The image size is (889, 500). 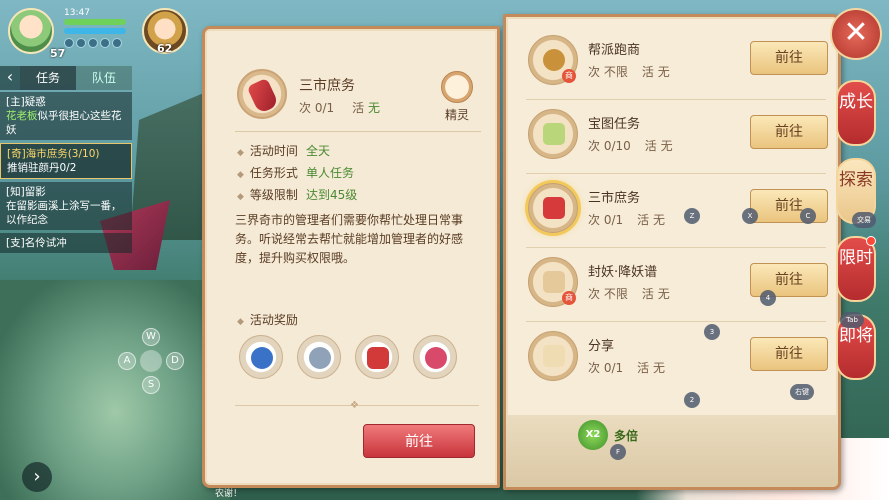 I want to click on quest-item: [知]留影 在留影画溪上涂写一番，以作纪念, so click(x=66, y=206).